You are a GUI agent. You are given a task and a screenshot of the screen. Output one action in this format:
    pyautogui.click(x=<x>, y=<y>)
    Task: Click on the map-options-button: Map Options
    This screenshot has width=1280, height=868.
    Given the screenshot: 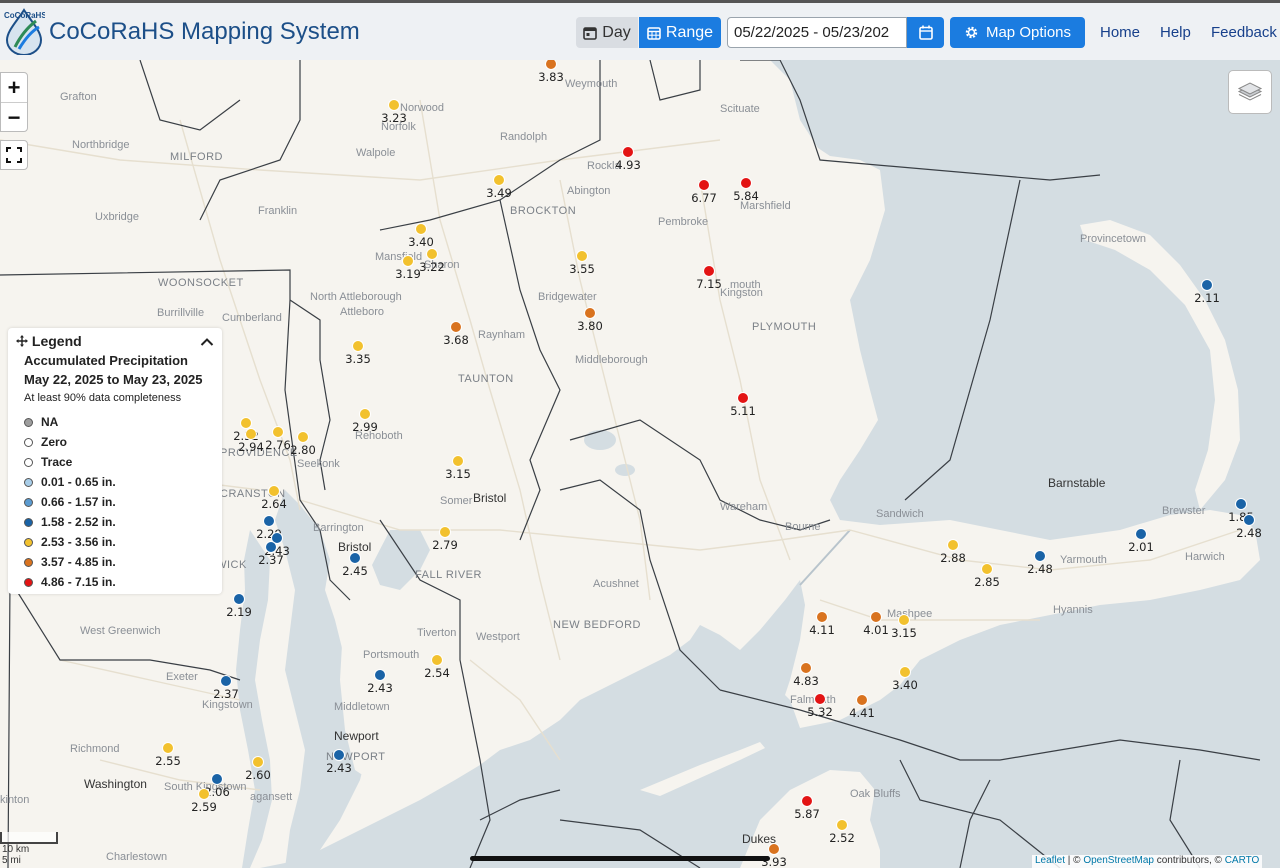 What is the action you would take?
    pyautogui.click(x=1017, y=32)
    